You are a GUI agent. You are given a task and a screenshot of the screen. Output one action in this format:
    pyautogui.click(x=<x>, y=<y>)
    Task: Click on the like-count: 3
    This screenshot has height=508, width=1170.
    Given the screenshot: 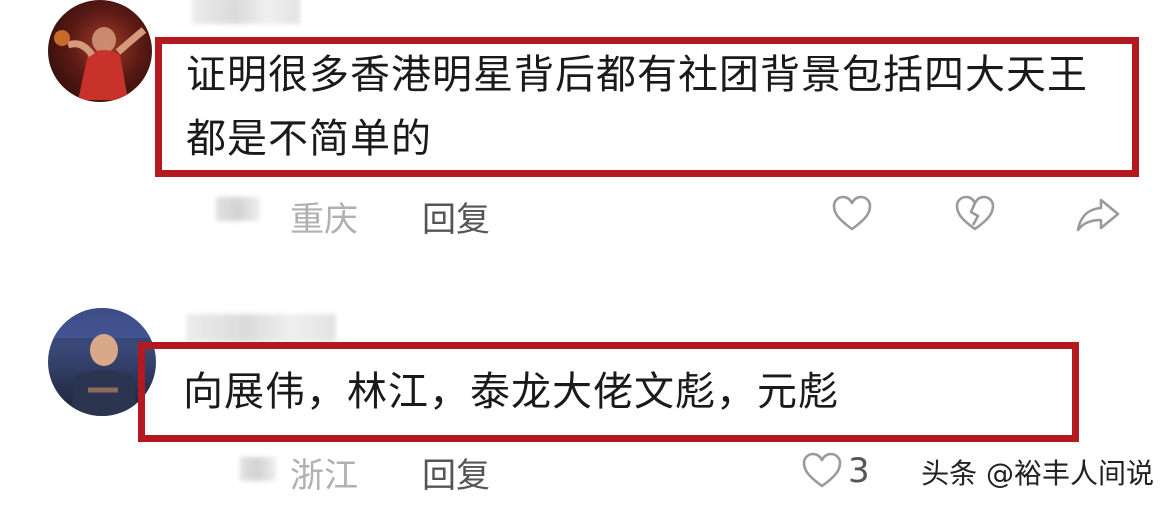 What is the action you would take?
    pyautogui.click(x=859, y=471)
    